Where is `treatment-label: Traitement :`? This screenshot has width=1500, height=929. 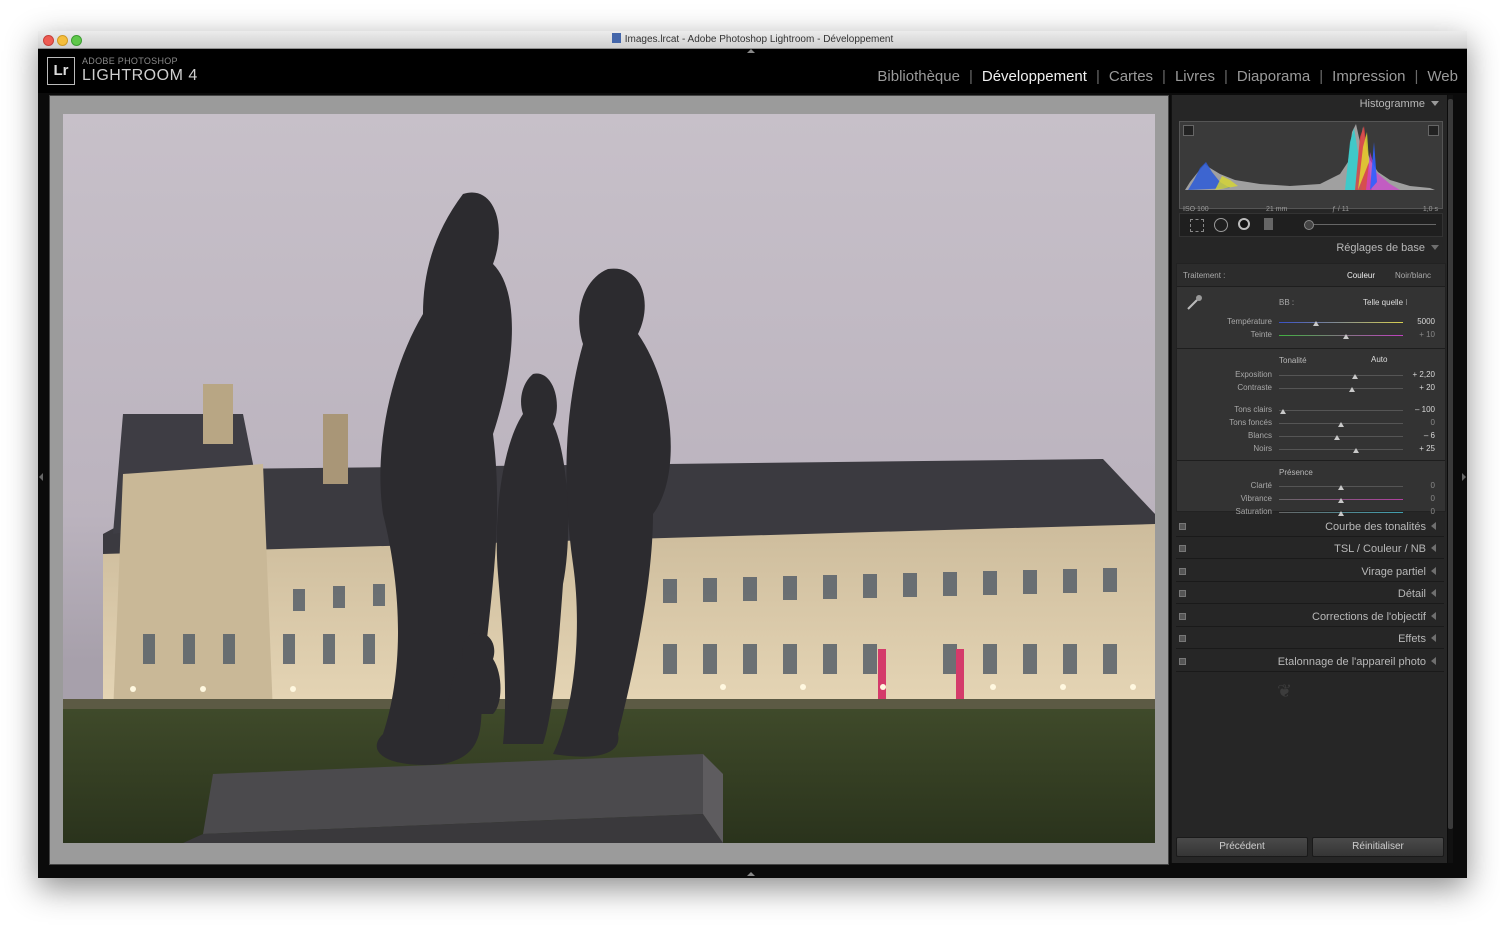 treatment-label: Traitement : is located at coordinates (1204, 275).